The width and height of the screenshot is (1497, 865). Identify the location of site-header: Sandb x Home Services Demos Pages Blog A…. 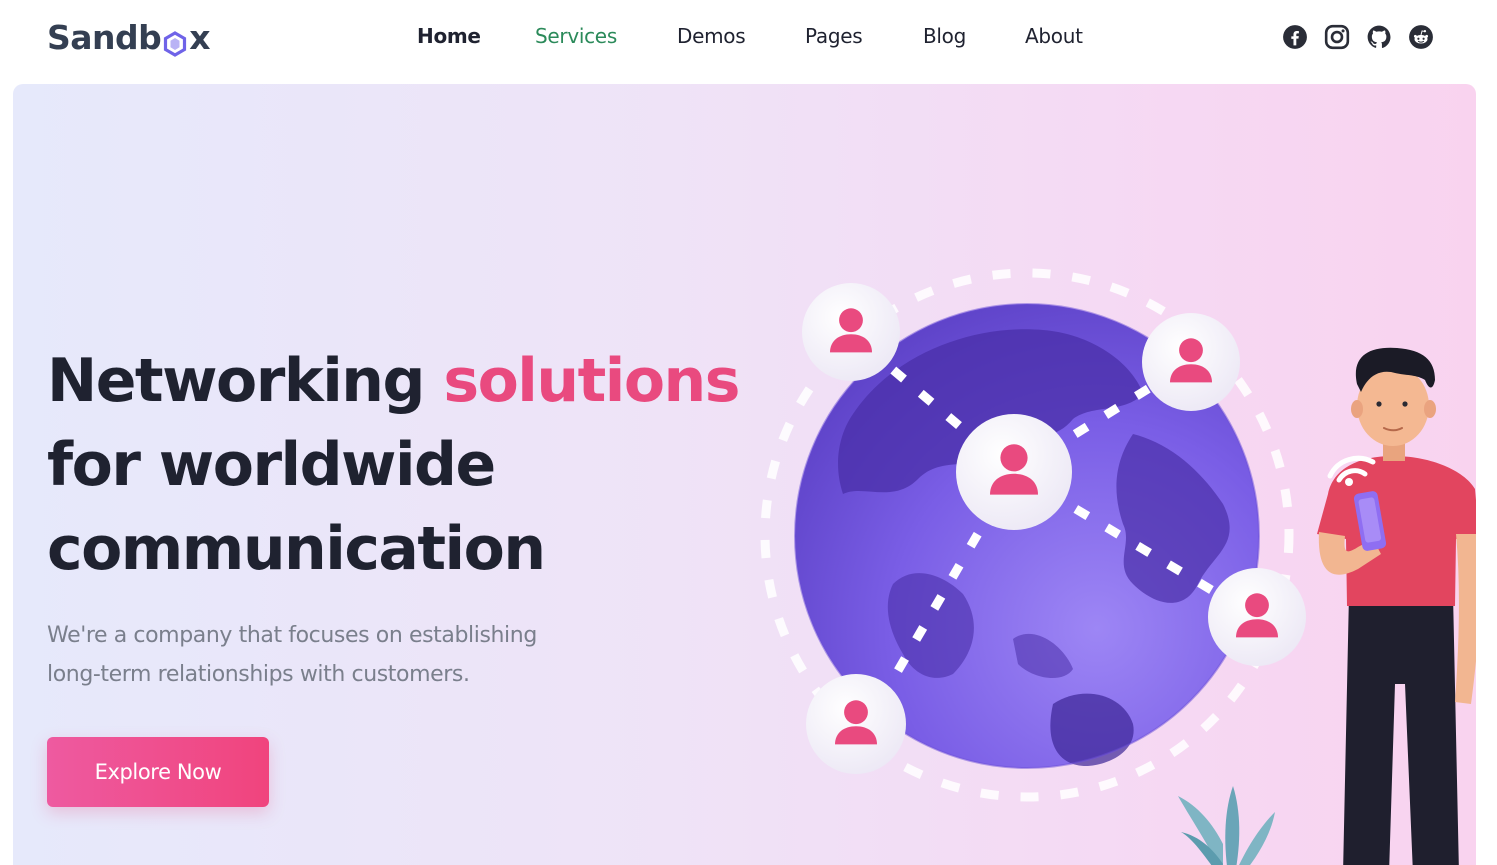
(748, 42).